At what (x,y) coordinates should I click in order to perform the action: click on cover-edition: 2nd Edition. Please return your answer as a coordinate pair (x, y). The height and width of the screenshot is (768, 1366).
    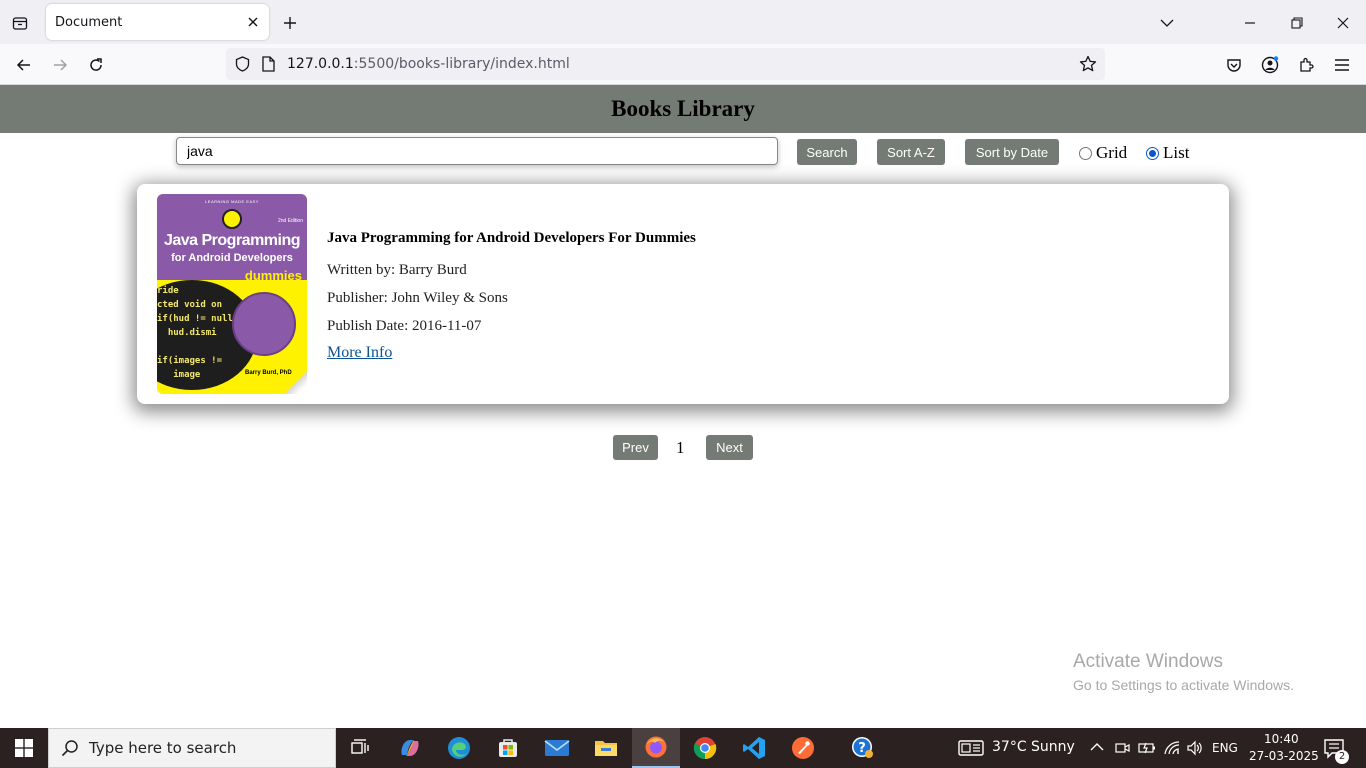
    Looking at the image, I should click on (290, 221).